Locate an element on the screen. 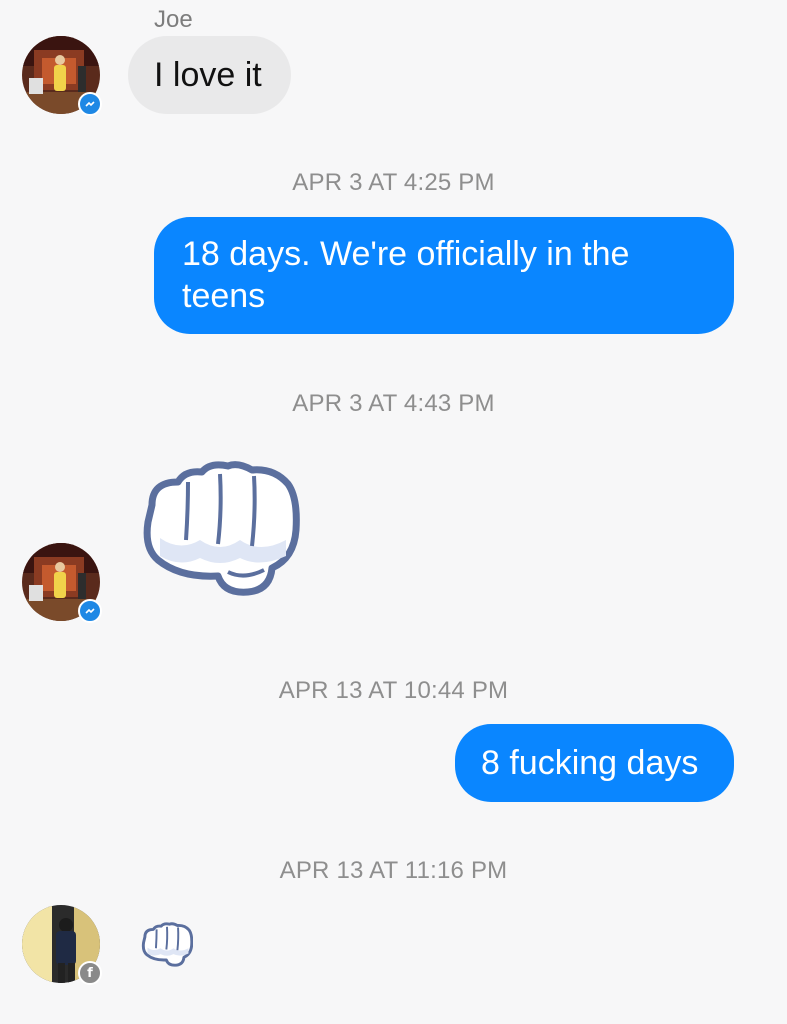  message-text: 18 days. We're officially in the teens is located at coordinates (406, 275).